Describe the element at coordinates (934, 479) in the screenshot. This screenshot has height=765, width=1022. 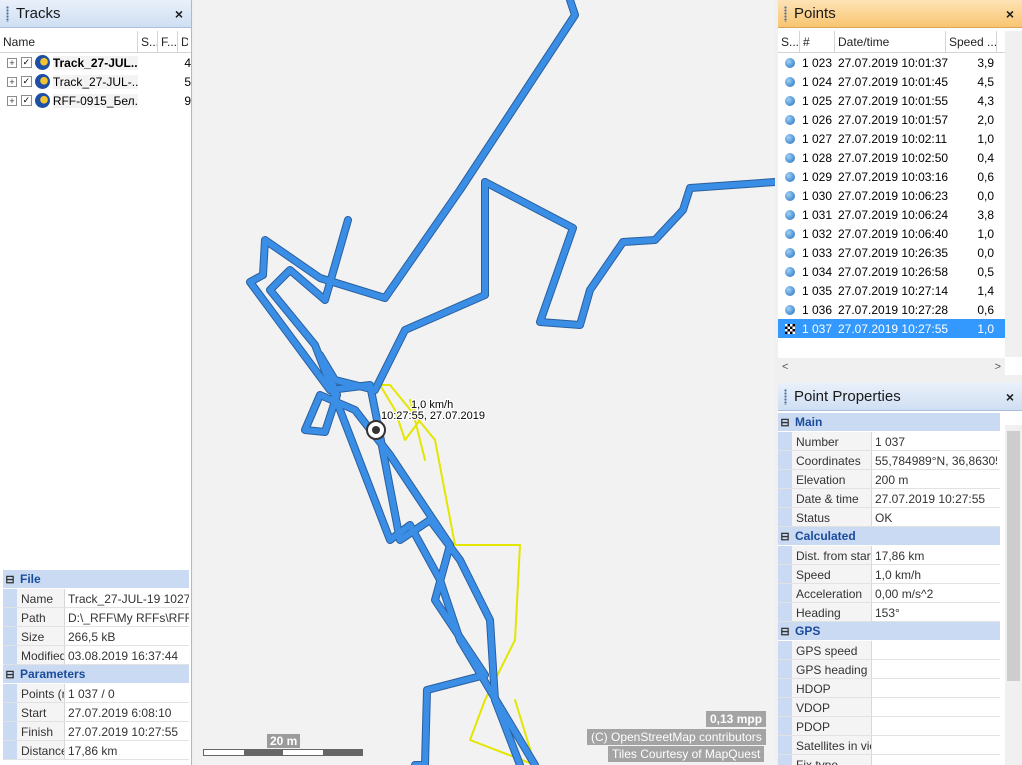
I see `property-value: 200 m` at that location.